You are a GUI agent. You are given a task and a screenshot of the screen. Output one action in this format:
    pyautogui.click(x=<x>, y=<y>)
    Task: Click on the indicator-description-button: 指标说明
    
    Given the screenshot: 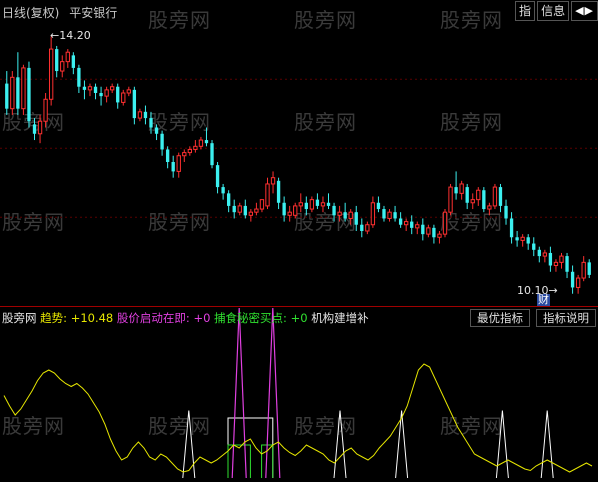 What is the action you would take?
    pyautogui.click(x=566, y=318)
    